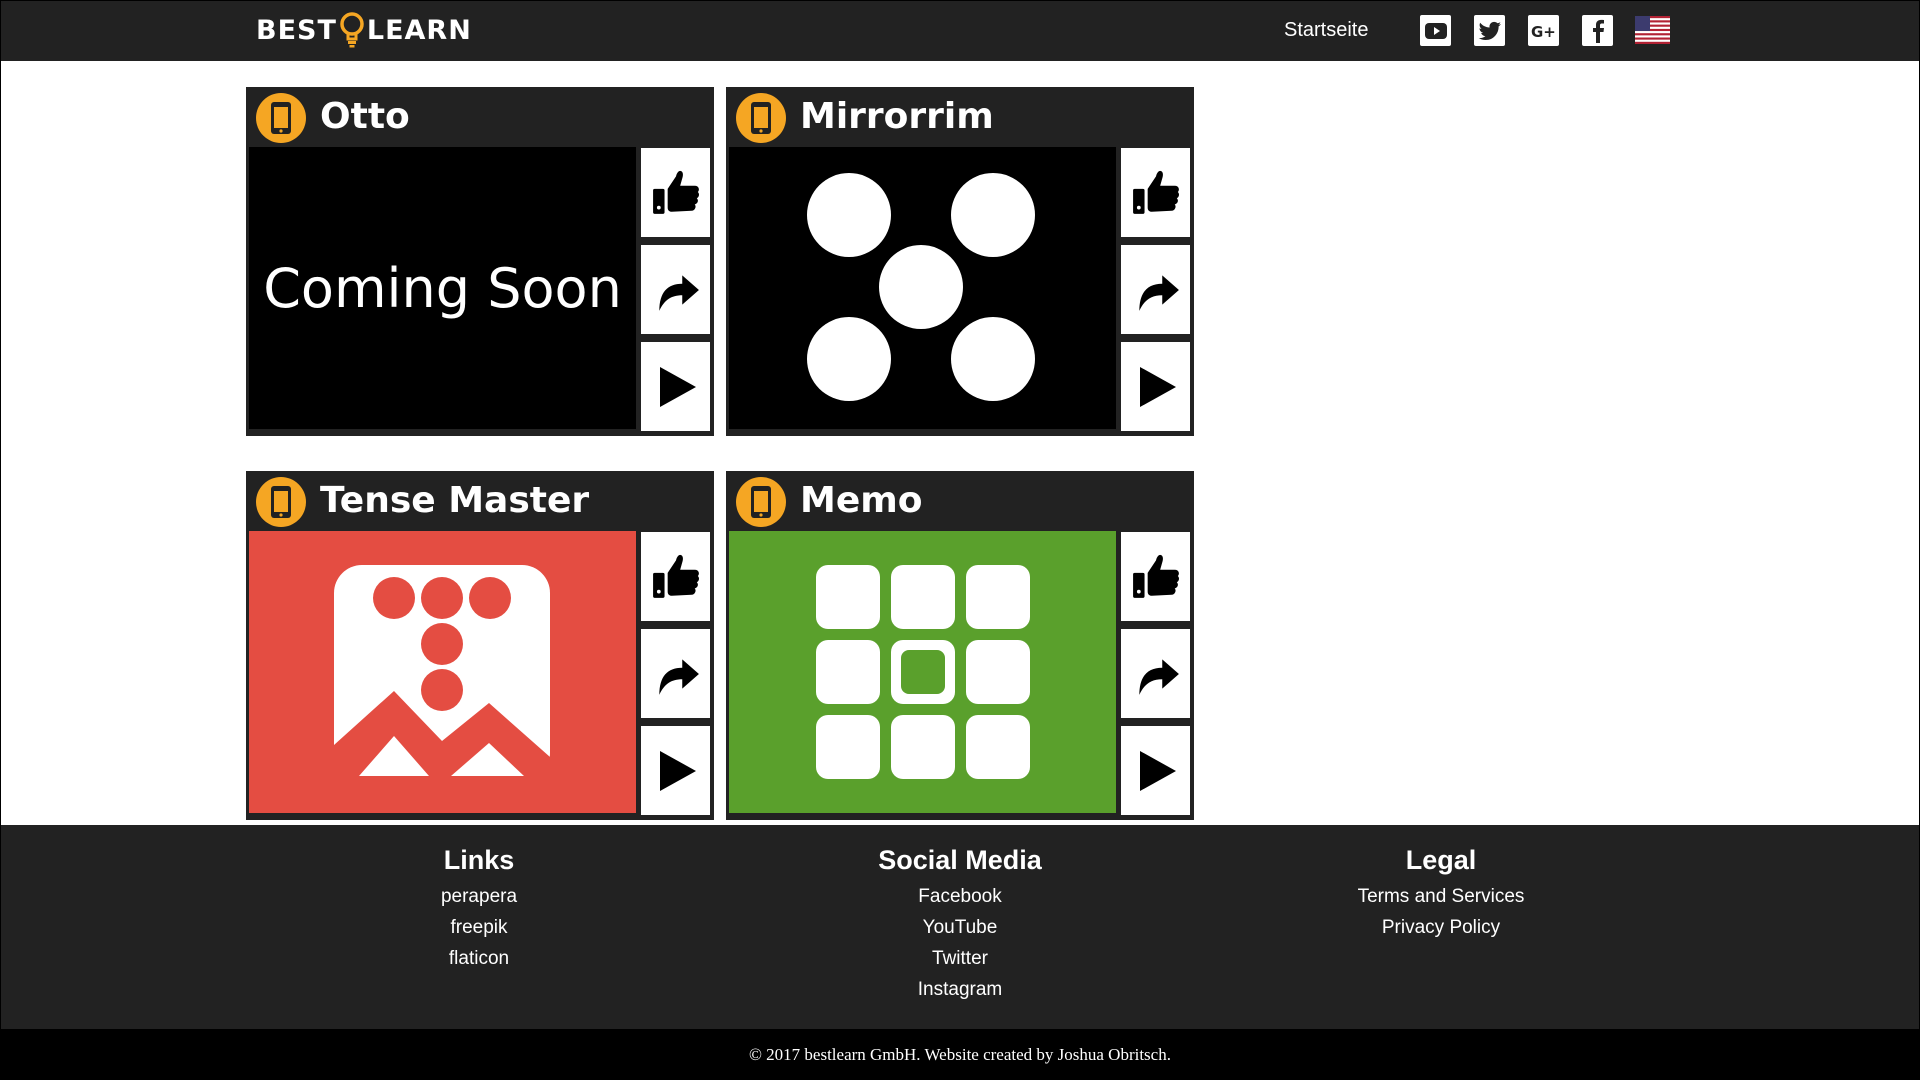 The image size is (1920, 1080). Describe the element at coordinates (1441, 927) in the screenshot. I see `footer-link-privacy: Privacy Policy` at that location.